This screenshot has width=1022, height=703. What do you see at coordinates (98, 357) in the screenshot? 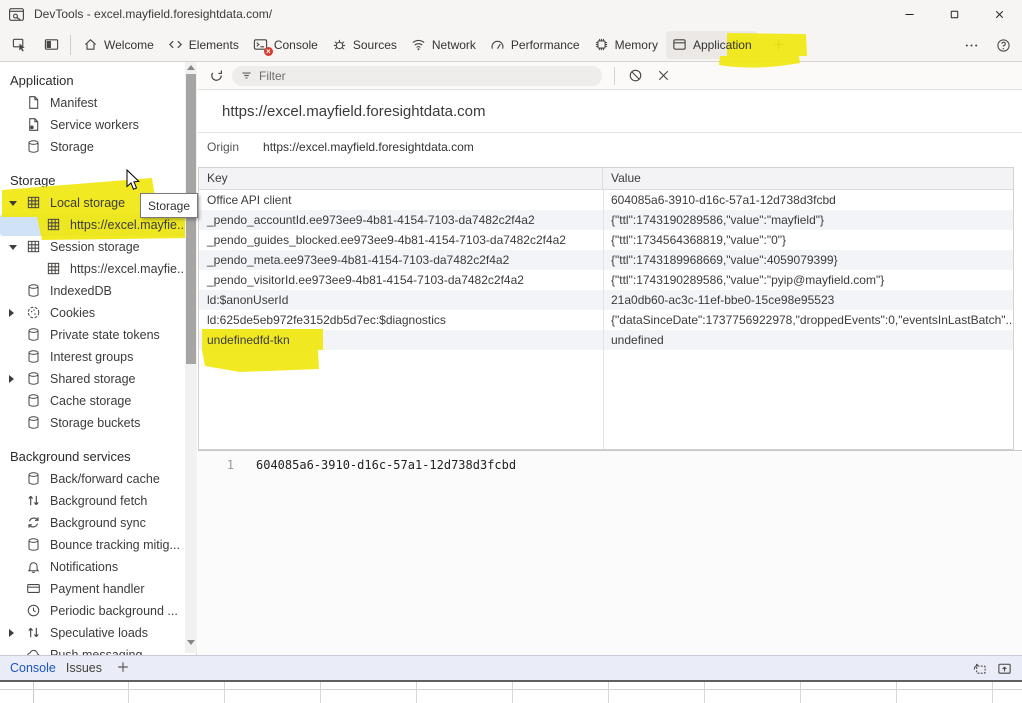
I see `sidebar-item-interest-groups: Interest groups` at bounding box center [98, 357].